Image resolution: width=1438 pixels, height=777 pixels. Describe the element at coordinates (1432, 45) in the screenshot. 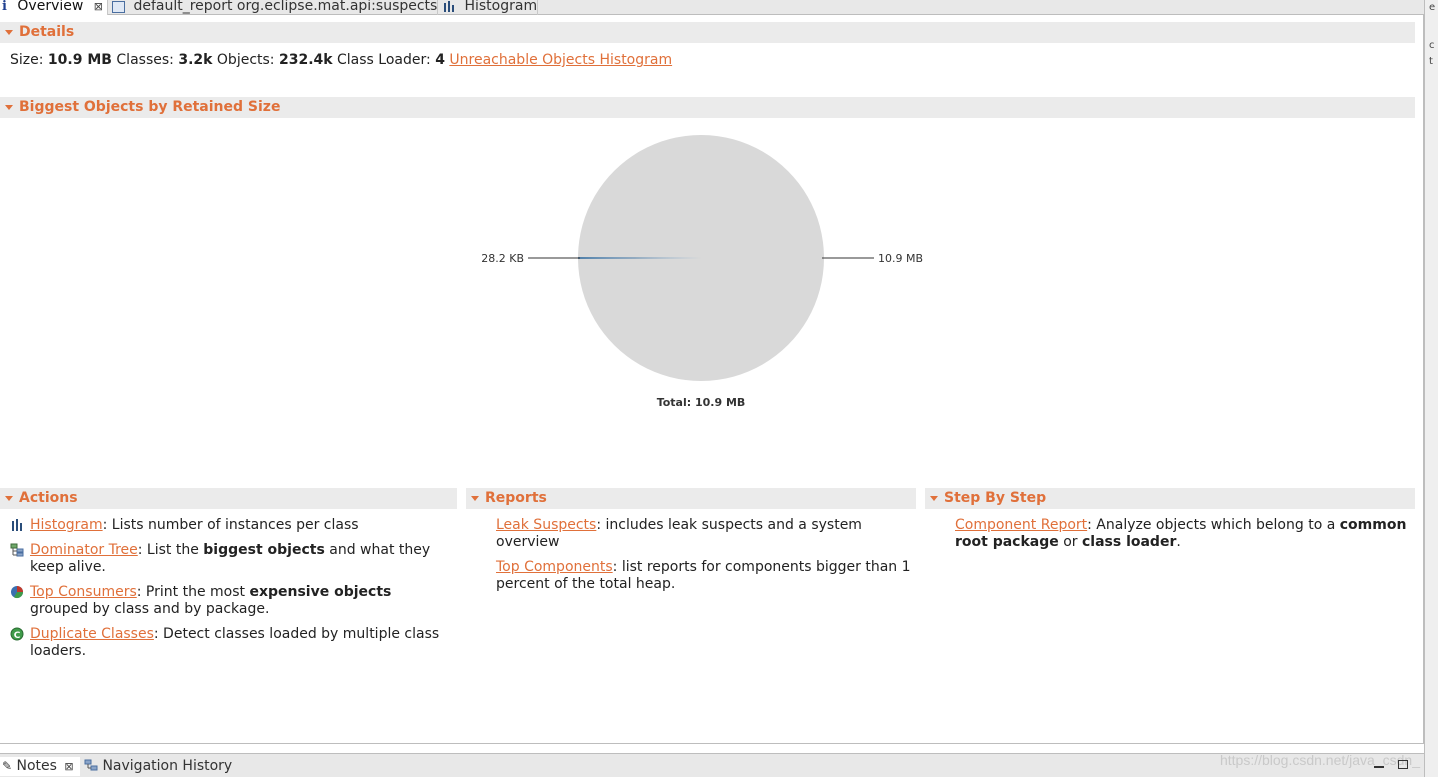

I see `strip-glyph: c` at that location.